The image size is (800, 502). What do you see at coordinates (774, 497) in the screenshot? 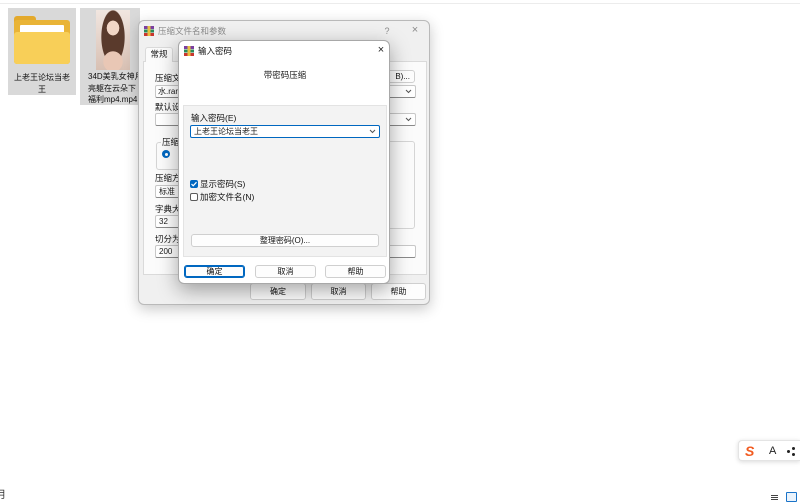
I see `menu-lines-icon` at bounding box center [774, 497].